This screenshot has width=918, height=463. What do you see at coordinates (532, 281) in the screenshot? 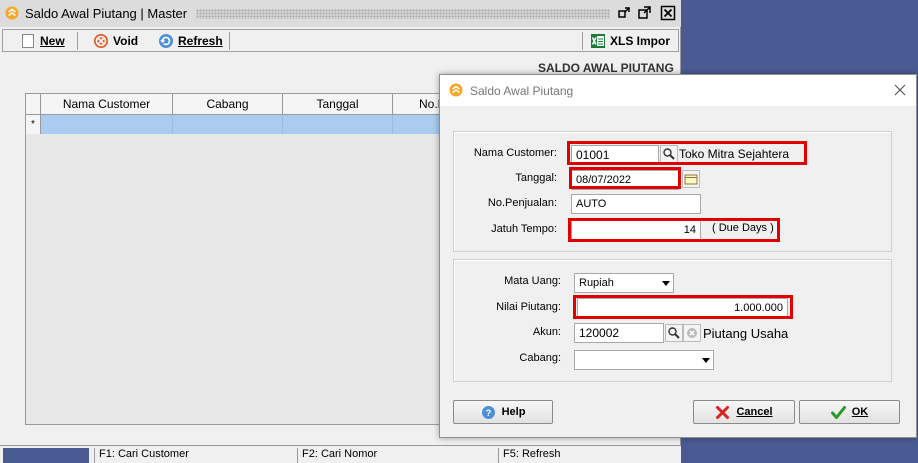
I see `currency-label: Mata Uang:` at bounding box center [532, 281].